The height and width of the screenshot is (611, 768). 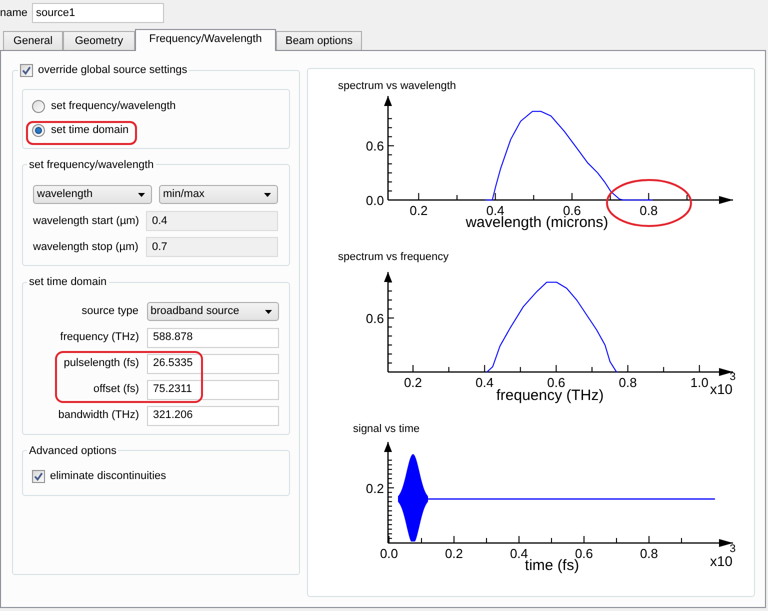 What do you see at coordinates (108, 476) in the screenshot?
I see `checkbox-label: eliminate discontinuities` at bounding box center [108, 476].